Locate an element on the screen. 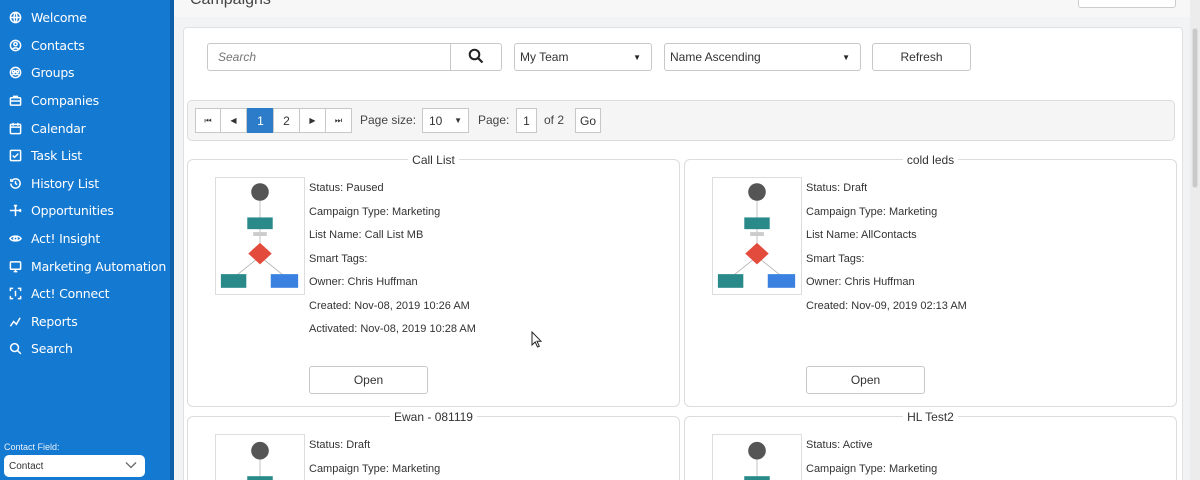 The height and width of the screenshot is (480, 1200). first-page-icon: ⏮ is located at coordinates (208, 120).